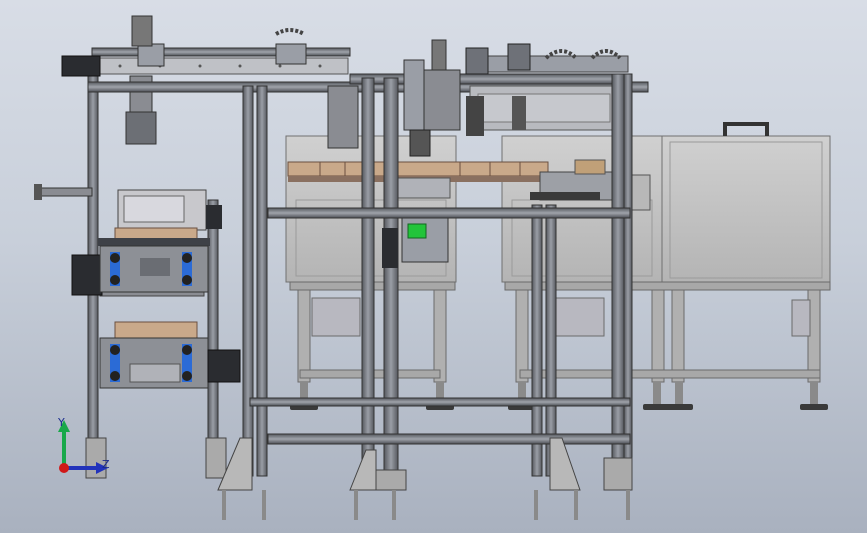 Image resolution: width=867 pixels, height=533 pixels. What do you see at coordinates (154, 269) in the screenshot?
I see `belt-module-upper` at bounding box center [154, 269].